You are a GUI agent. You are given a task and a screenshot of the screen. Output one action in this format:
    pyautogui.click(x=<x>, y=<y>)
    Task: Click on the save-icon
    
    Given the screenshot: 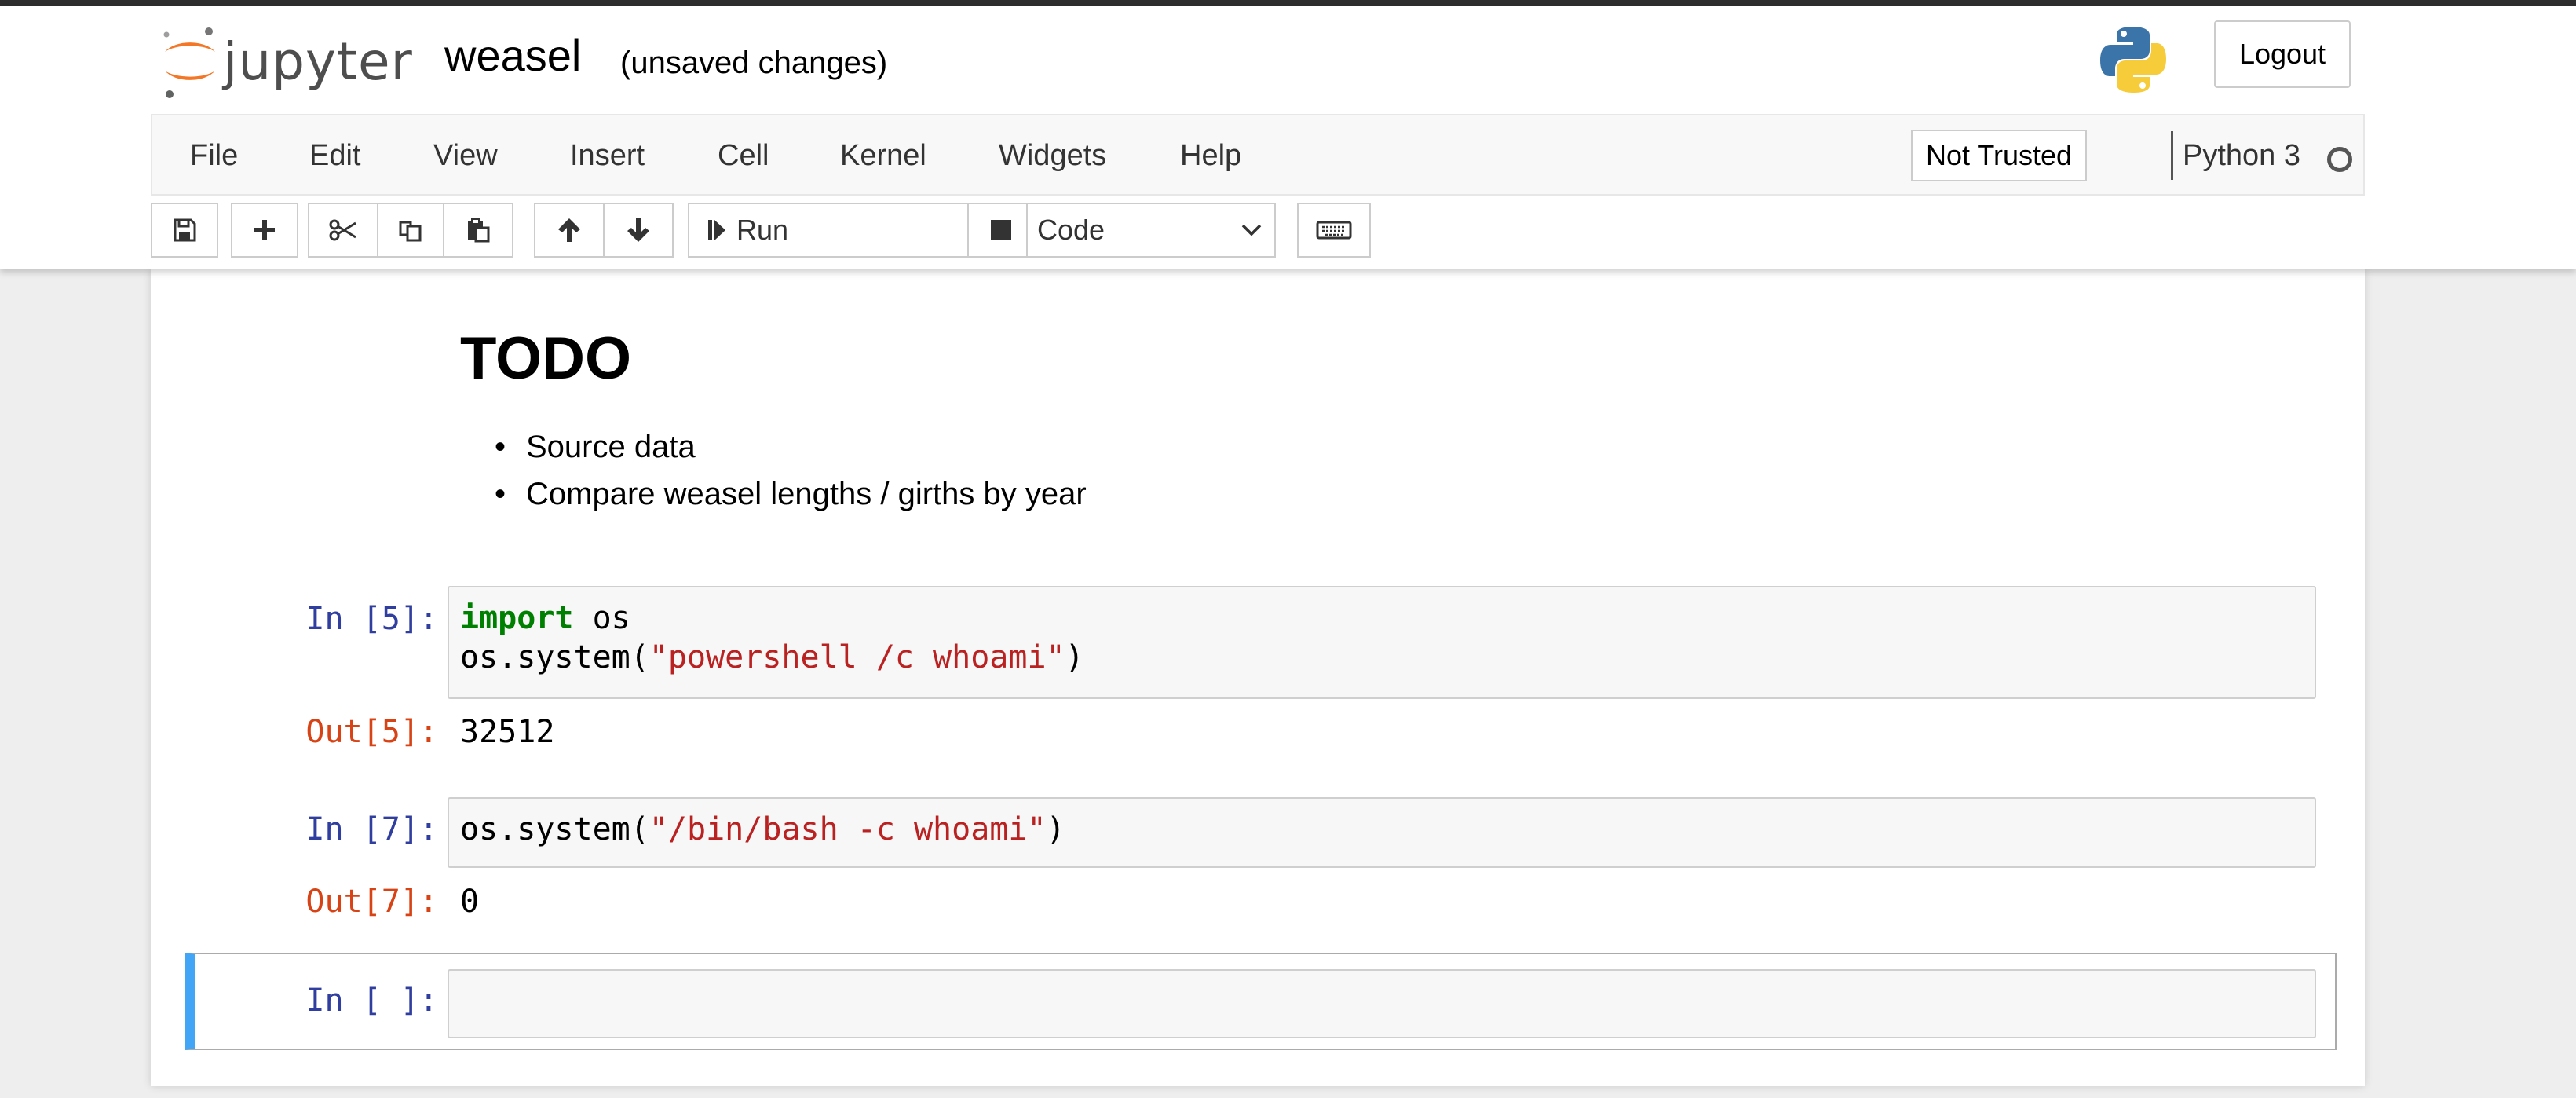 What is the action you would take?
    pyautogui.click(x=185, y=230)
    